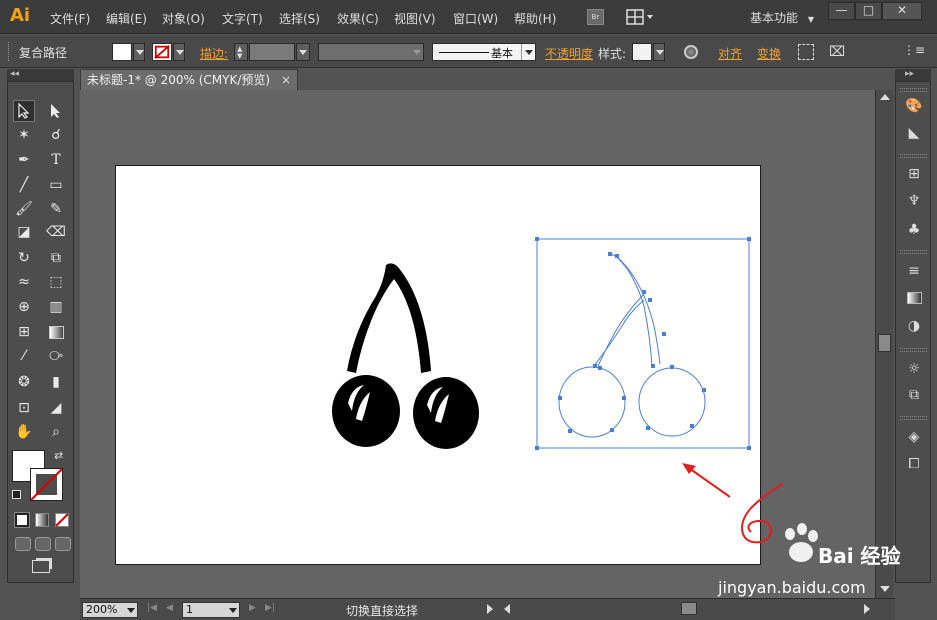  What do you see at coordinates (56, 209) in the screenshot?
I see `pencil-tool-icon: ✎` at bounding box center [56, 209].